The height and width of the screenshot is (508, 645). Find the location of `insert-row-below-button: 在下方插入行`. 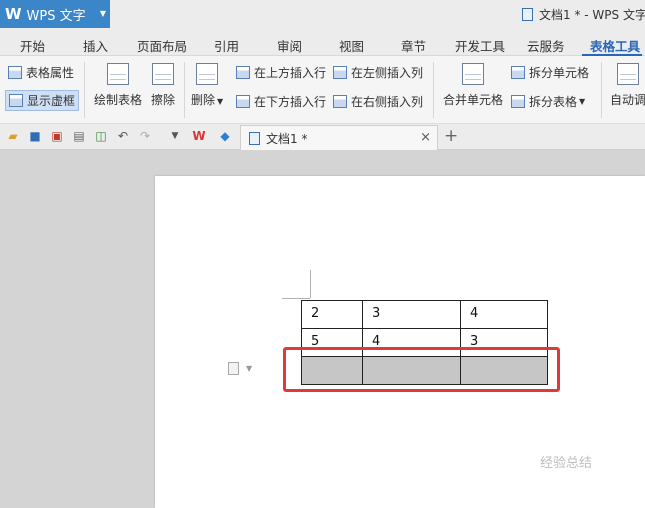

insert-row-below-button: 在下方插入行 is located at coordinates (281, 101).